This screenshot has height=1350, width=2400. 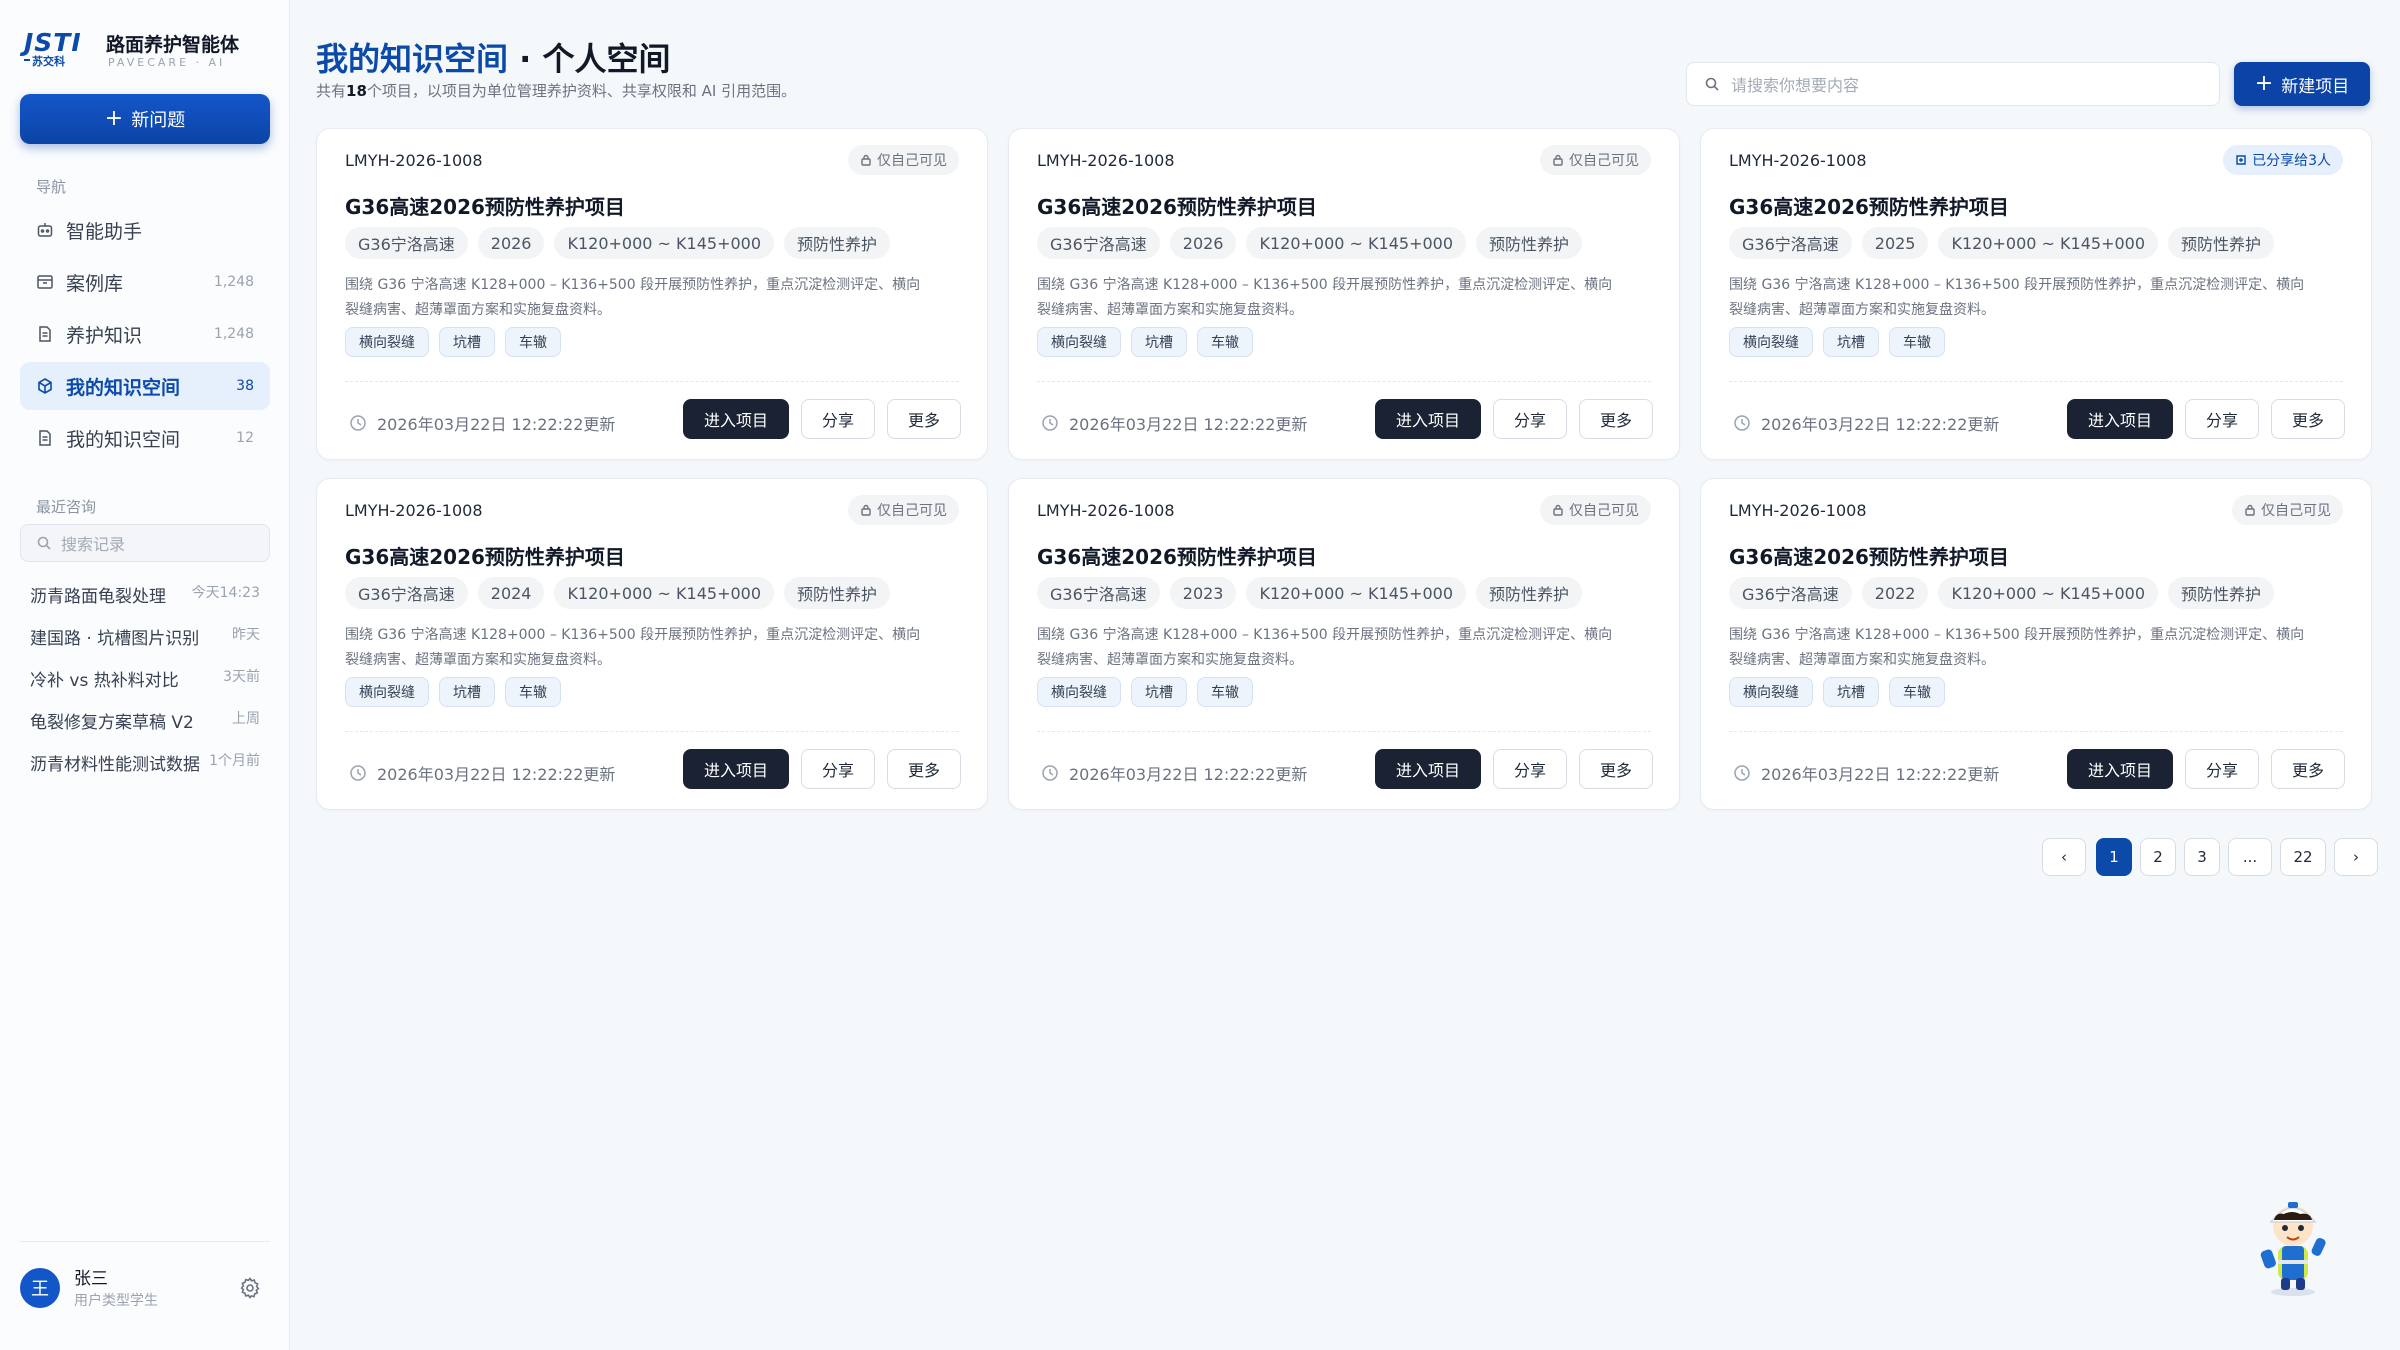 I want to click on sidebar-item-knowledge: 养护知识 1,248, so click(x=145, y=334).